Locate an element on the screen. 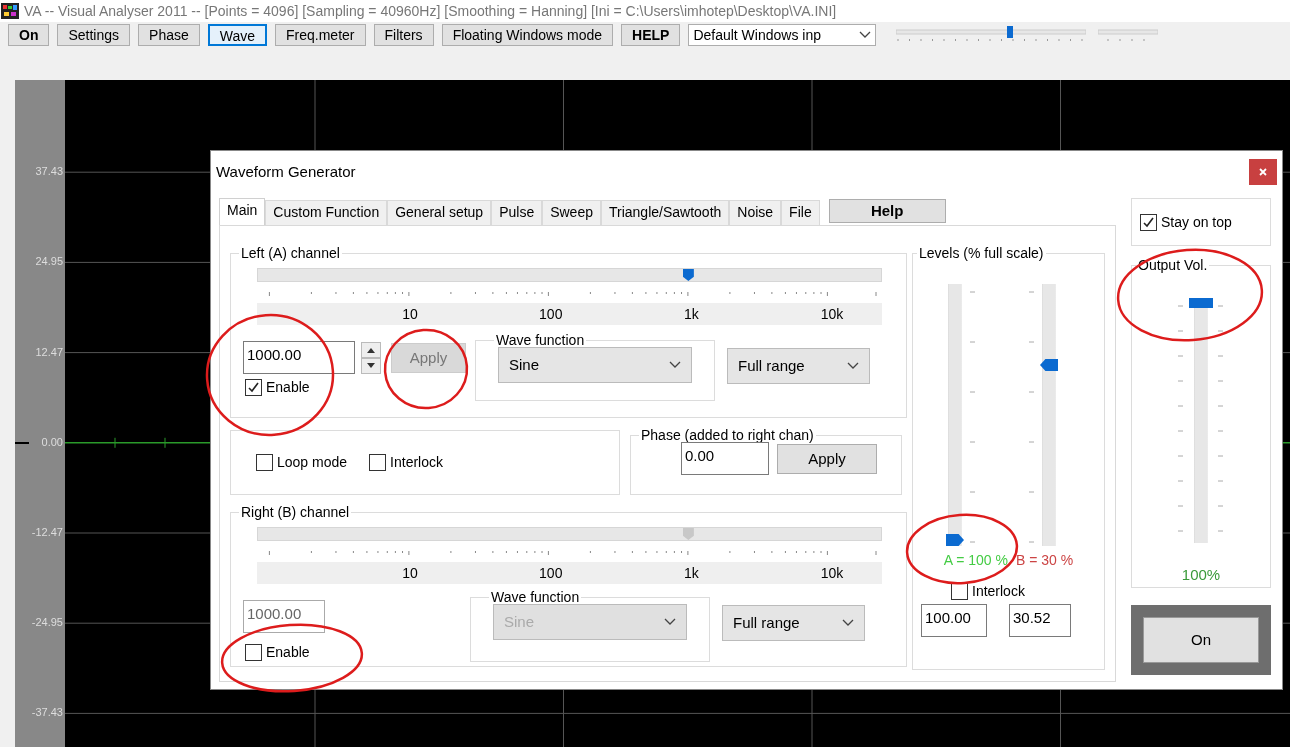  close-icon is located at coordinates (1263, 172).